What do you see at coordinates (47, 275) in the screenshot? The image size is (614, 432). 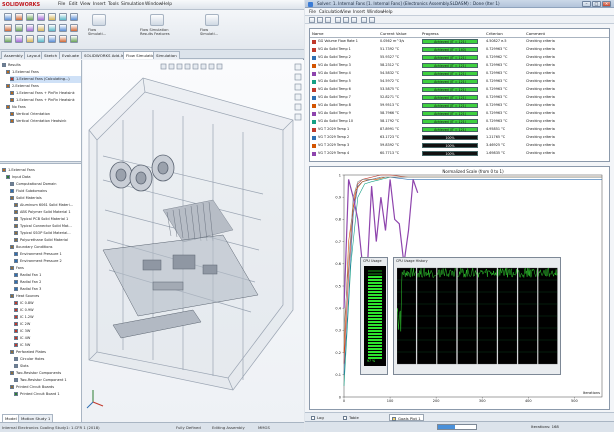 I see `tree-item: Radial Fan 1` at bounding box center [47, 275].